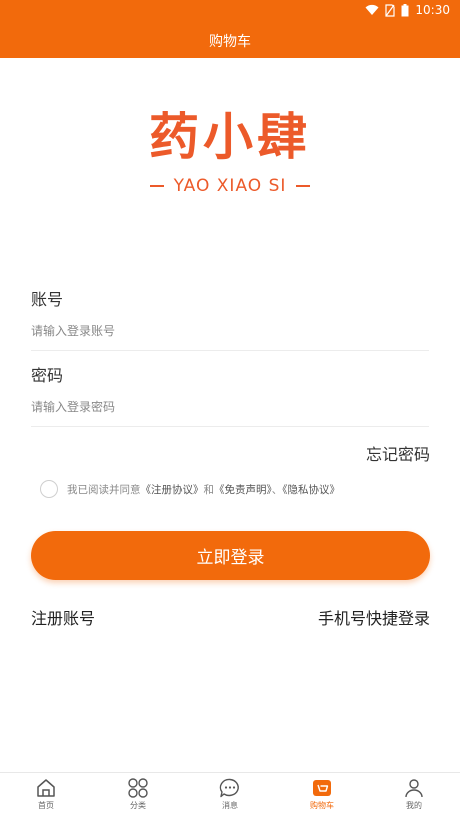 Image resolution: width=460 pixels, height=815 pixels. Describe the element at coordinates (414, 805) in the screenshot. I see `tab-label: 我的` at that location.